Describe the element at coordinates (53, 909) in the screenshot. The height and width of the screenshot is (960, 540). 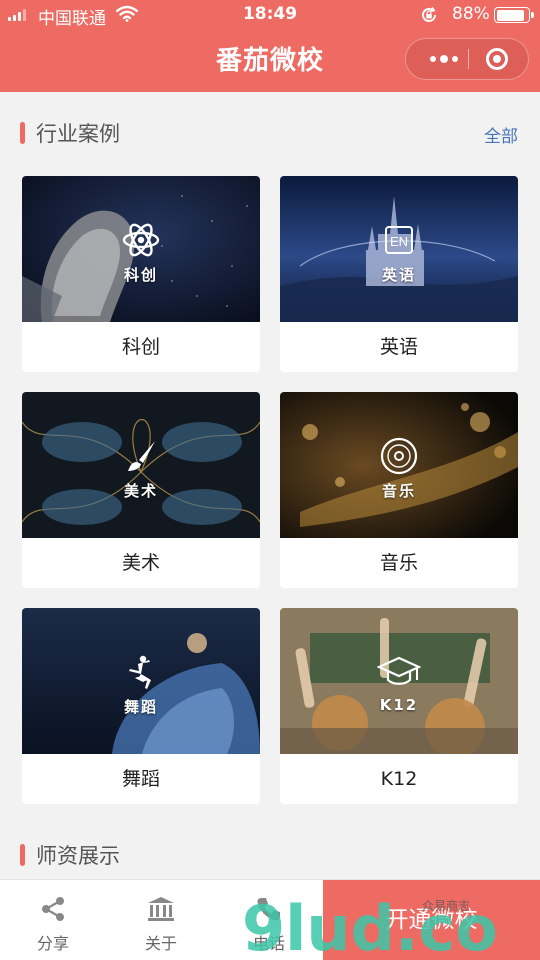
I see `share-icon` at that location.